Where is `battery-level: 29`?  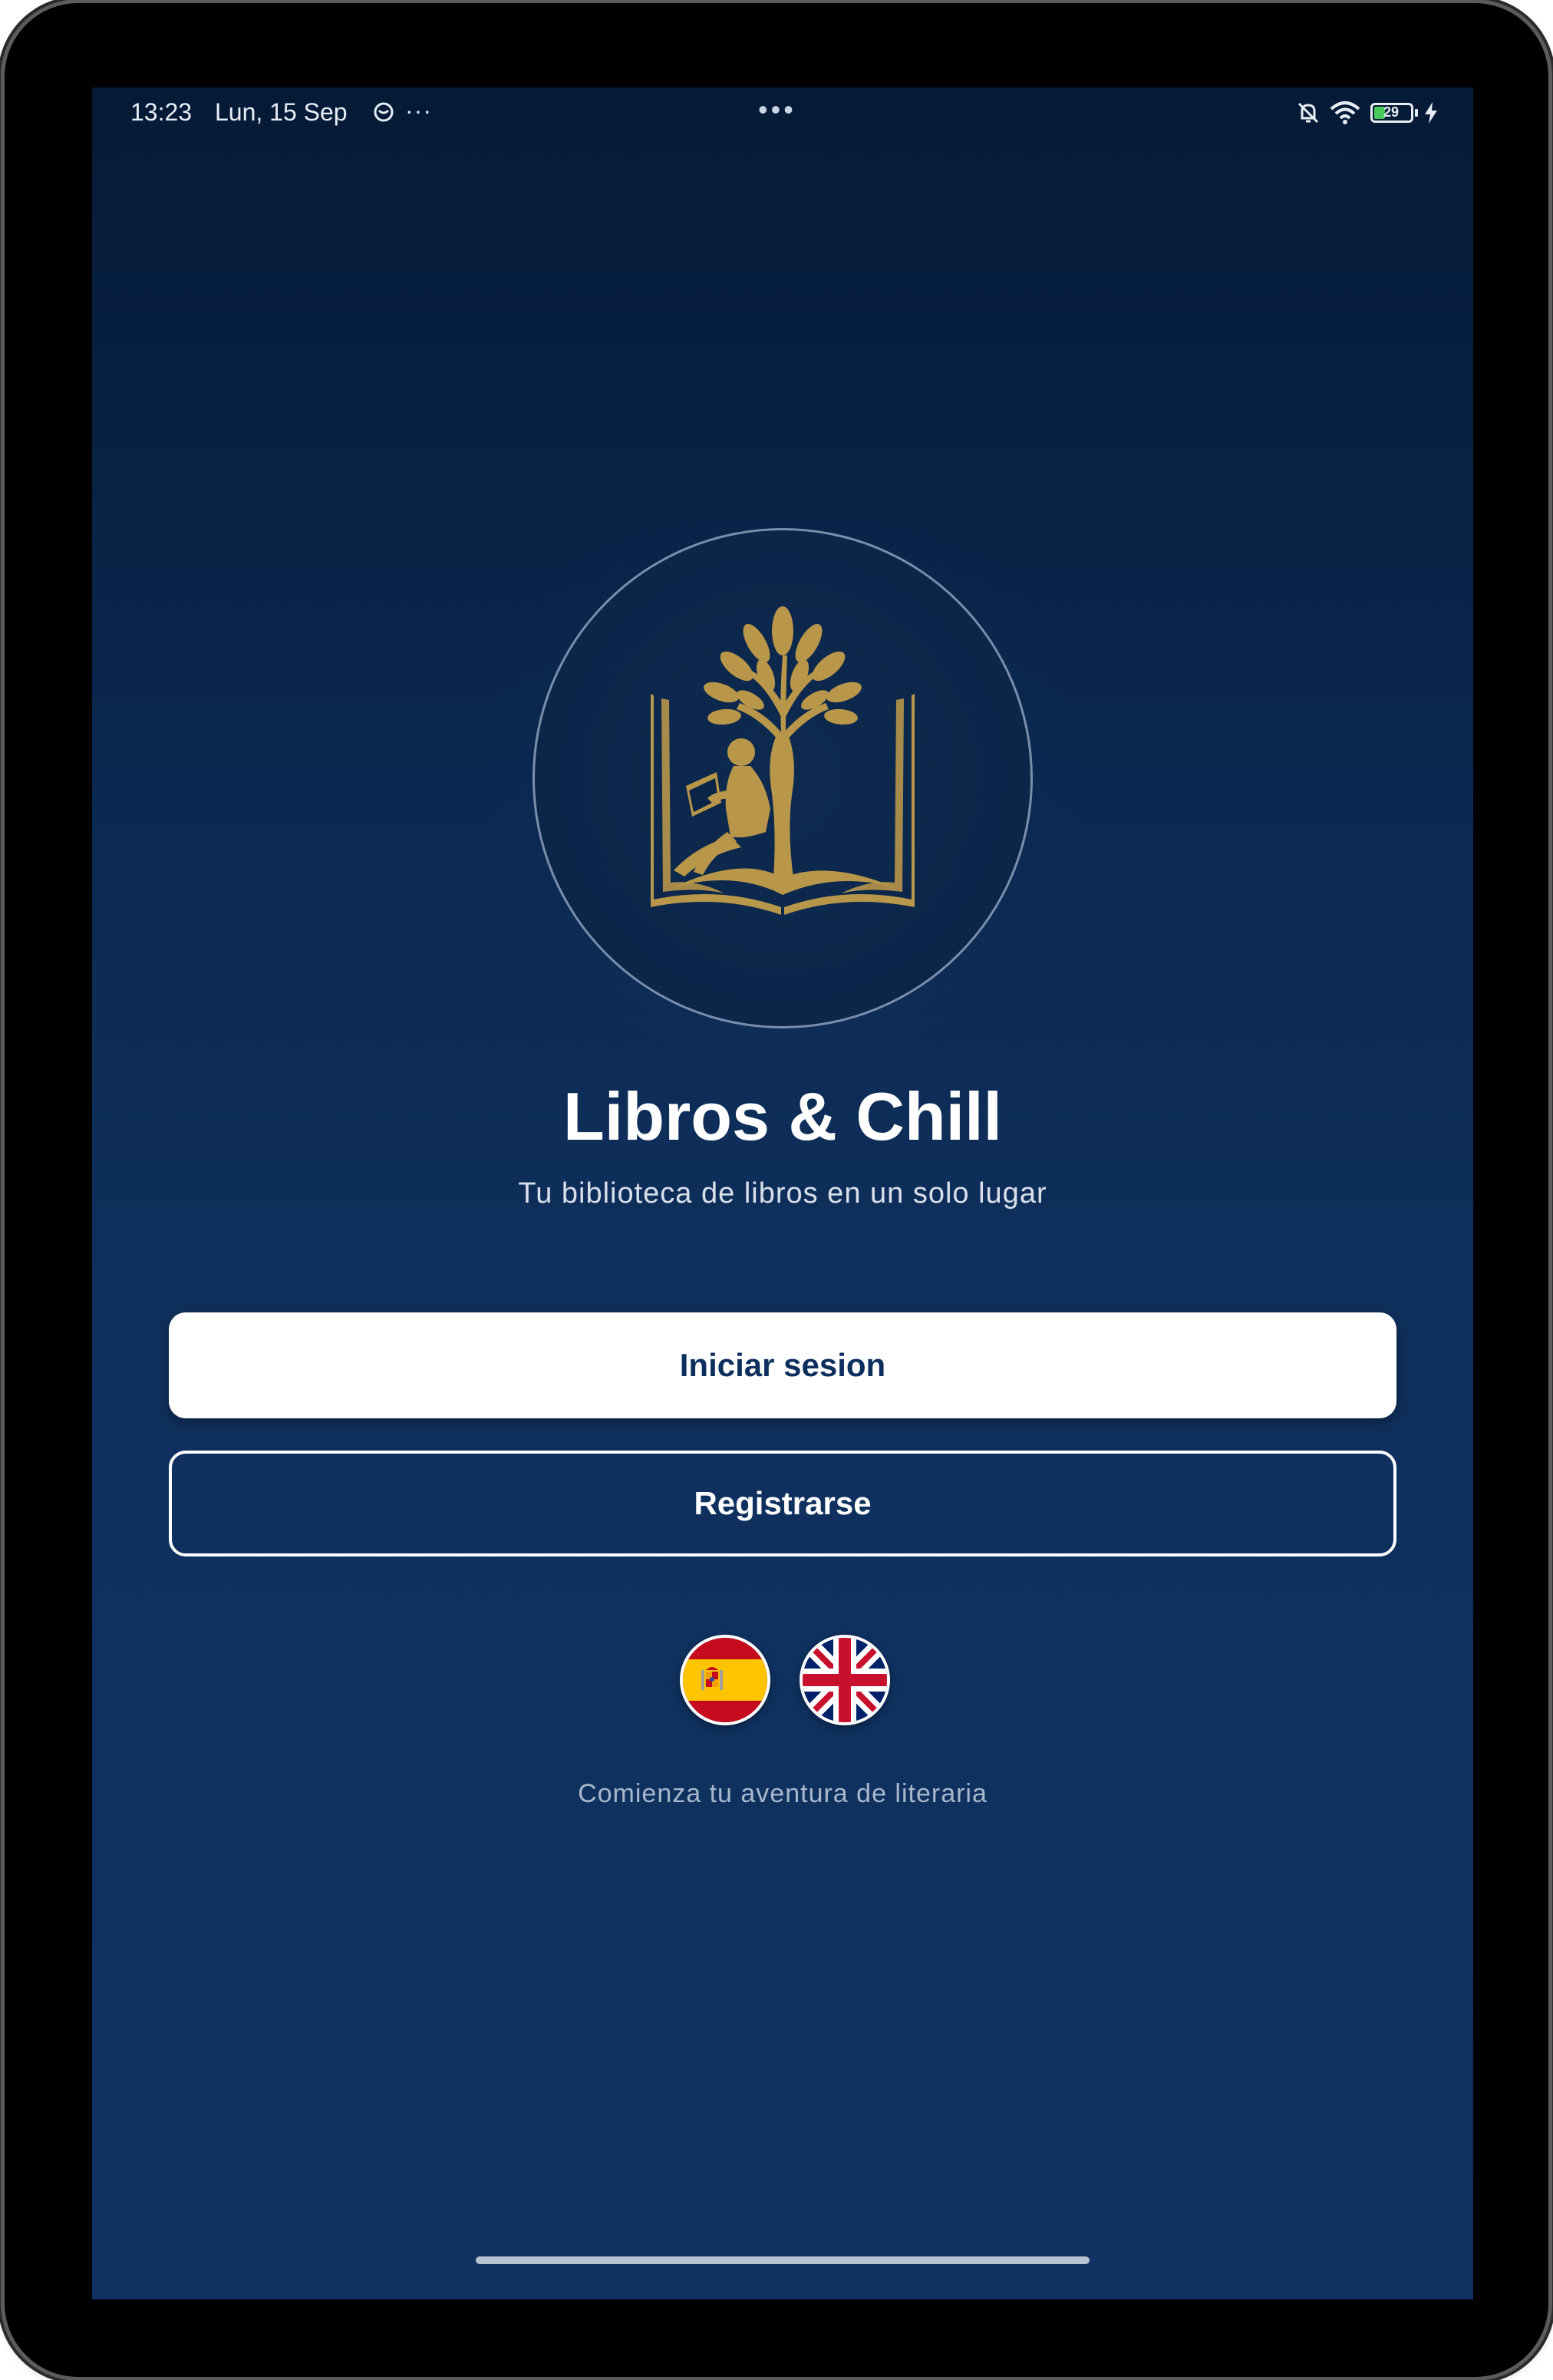
battery-level: 29 is located at coordinates (1391, 112).